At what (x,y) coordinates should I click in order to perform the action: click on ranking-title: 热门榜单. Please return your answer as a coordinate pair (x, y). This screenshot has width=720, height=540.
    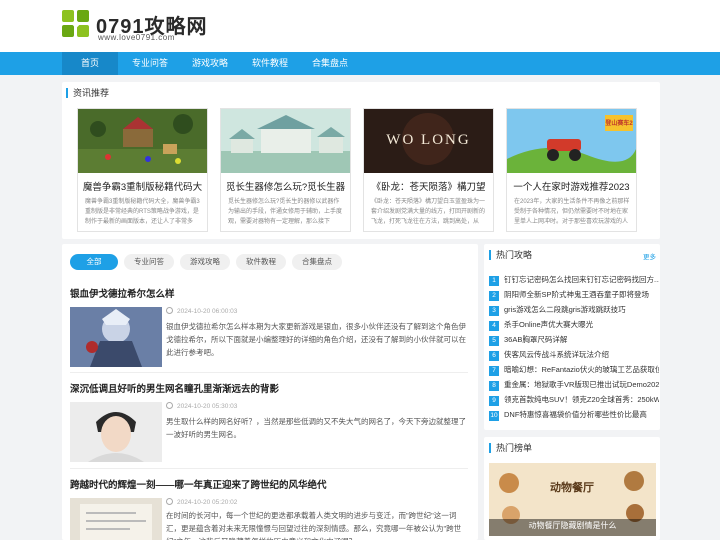
    Looking at the image, I should click on (510, 448).